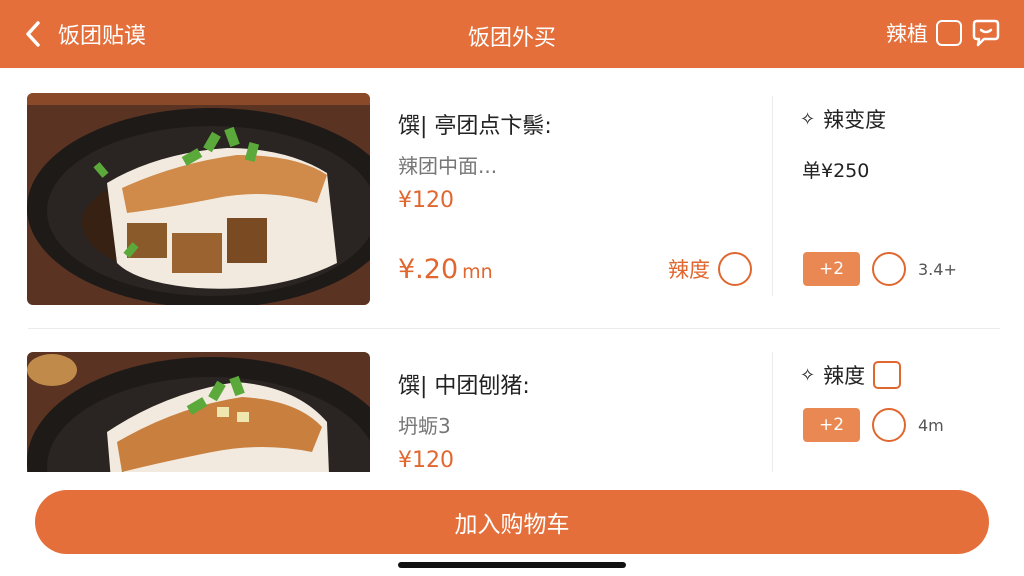 The height and width of the screenshot is (576, 1024). I want to click on big-price-value: ¥.20, so click(428, 269).